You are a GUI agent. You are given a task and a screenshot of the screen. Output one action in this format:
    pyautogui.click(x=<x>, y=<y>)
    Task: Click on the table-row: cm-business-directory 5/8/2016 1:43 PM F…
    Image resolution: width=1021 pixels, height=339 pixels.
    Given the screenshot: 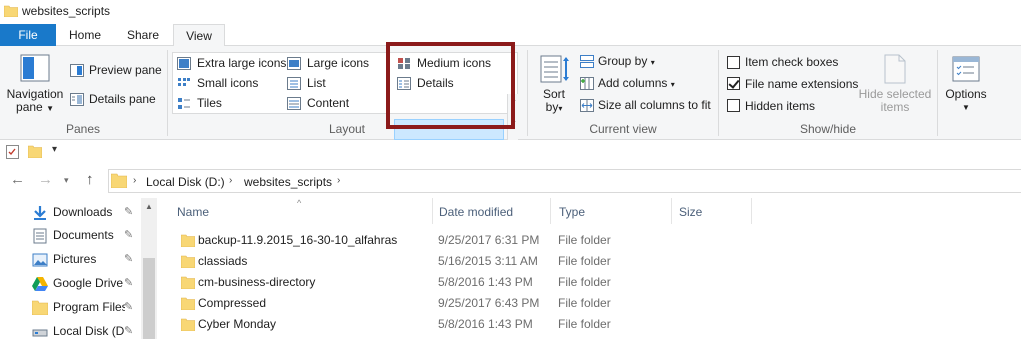 What is the action you would take?
    pyautogui.click(x=599, y=282)
    